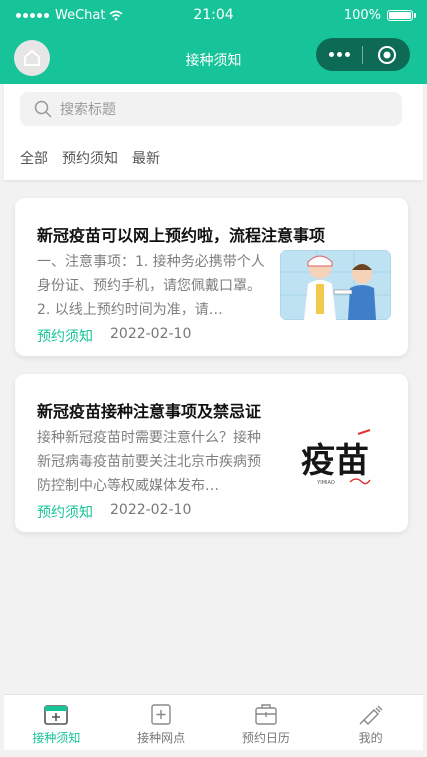  I want to click on tab-label: 预约日历, so click(265, 738).